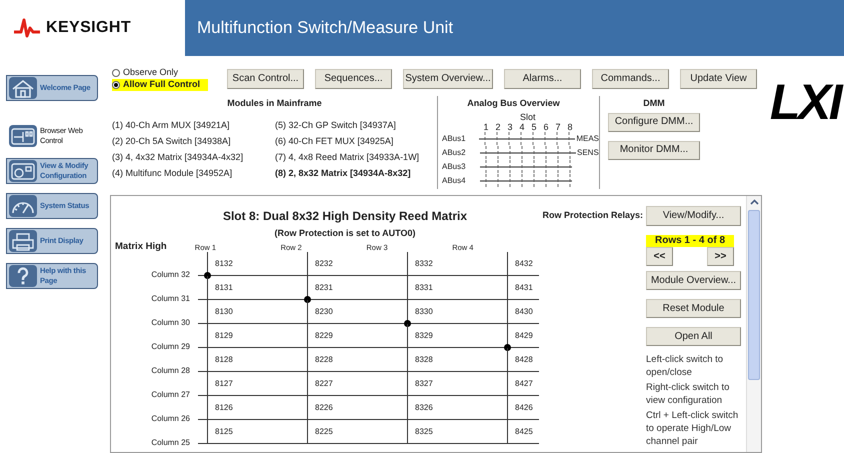 The width and height of the screenshot is (844, 453). I want to click on column-label: Column 28, so click(170, 371).